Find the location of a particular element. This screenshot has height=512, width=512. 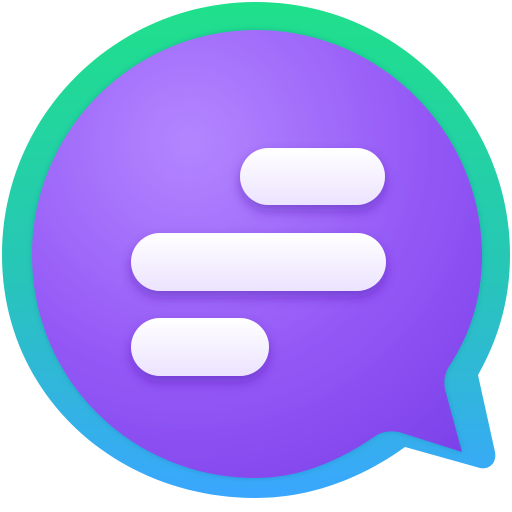

message-line-bottom is located at coordinates (200, 347).